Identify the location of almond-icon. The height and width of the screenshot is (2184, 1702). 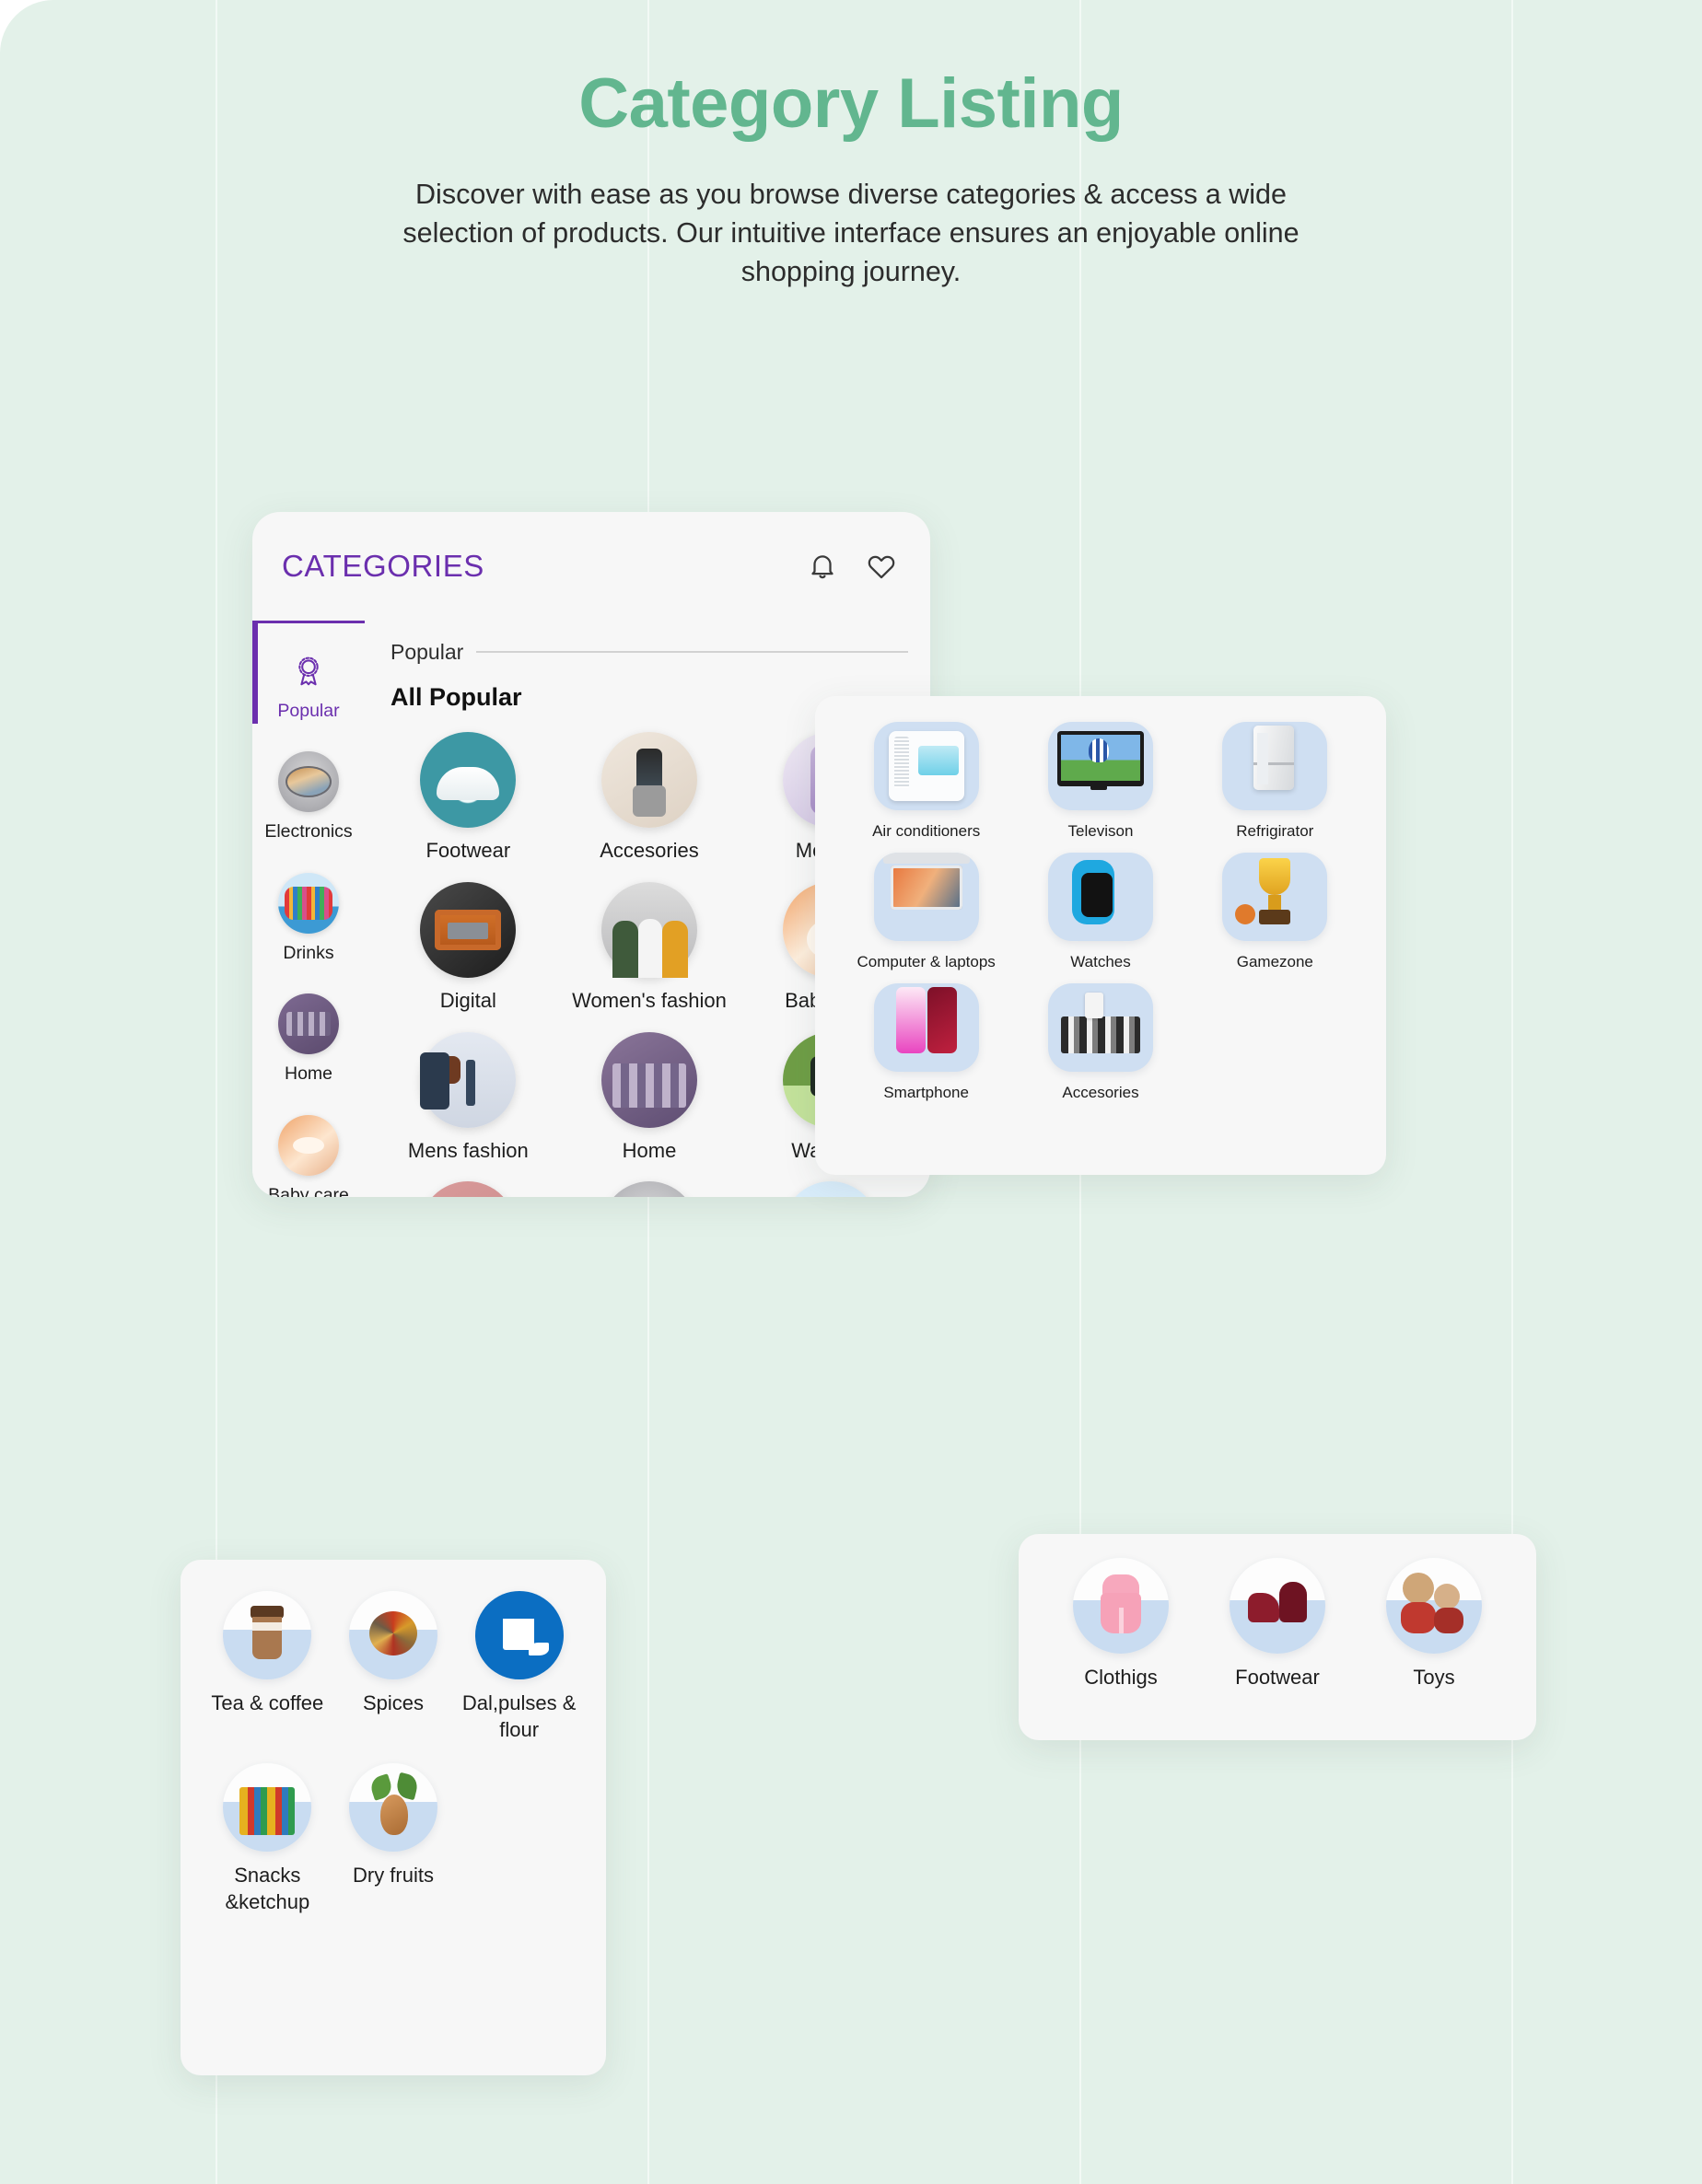
(393, 1808).